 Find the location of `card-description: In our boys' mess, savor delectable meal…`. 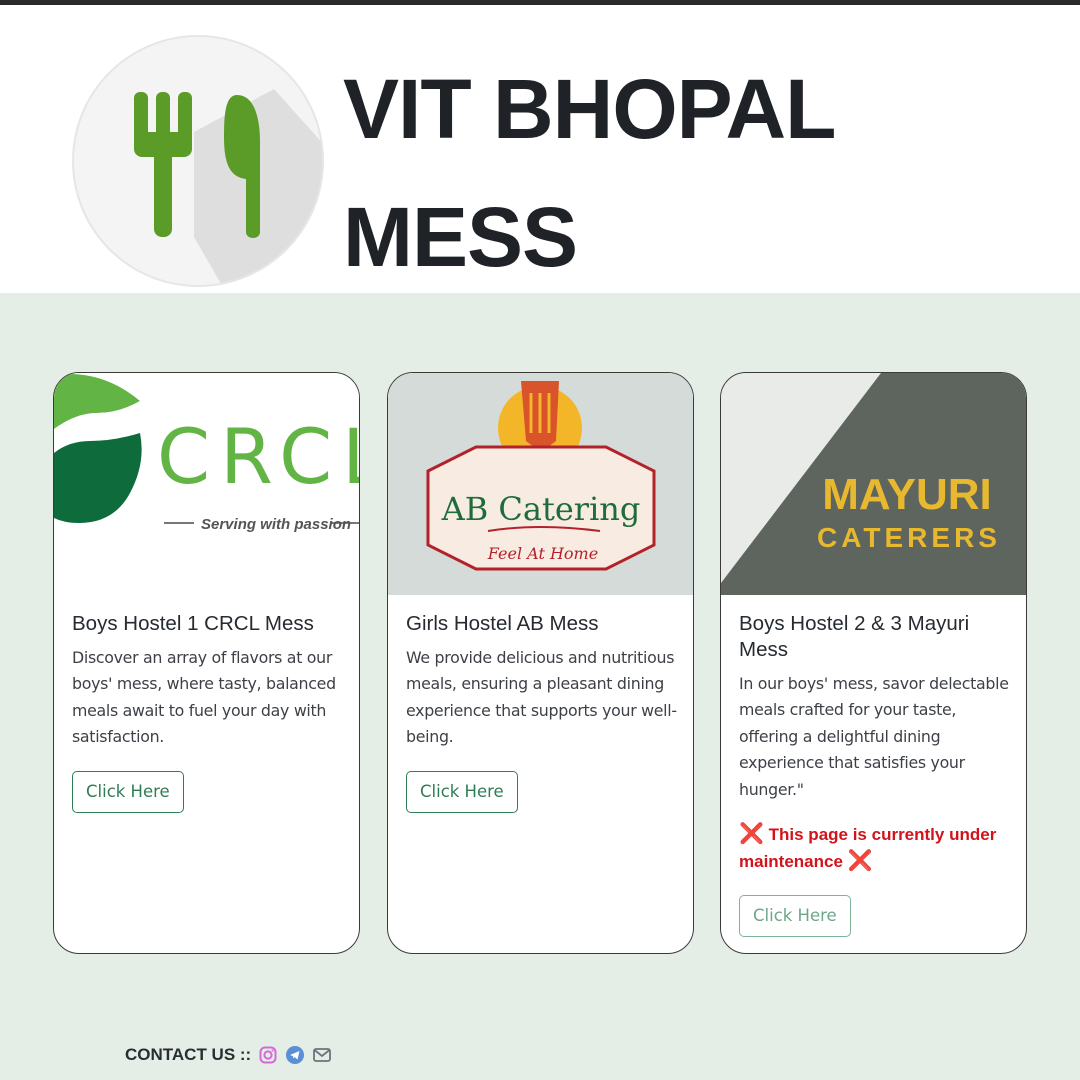

card-description: In our boys' mess, savor delectable meal… is located at coordinates (874, 736).